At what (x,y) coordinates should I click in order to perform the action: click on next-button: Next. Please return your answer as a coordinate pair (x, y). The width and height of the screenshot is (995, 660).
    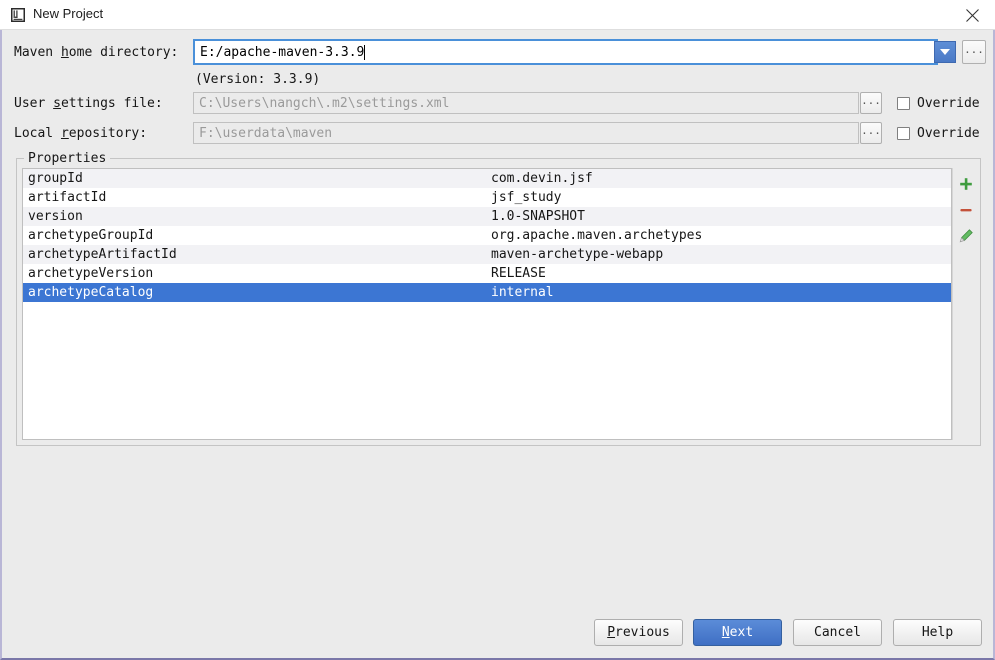
    Looking at the image, I should click on (737, 632).